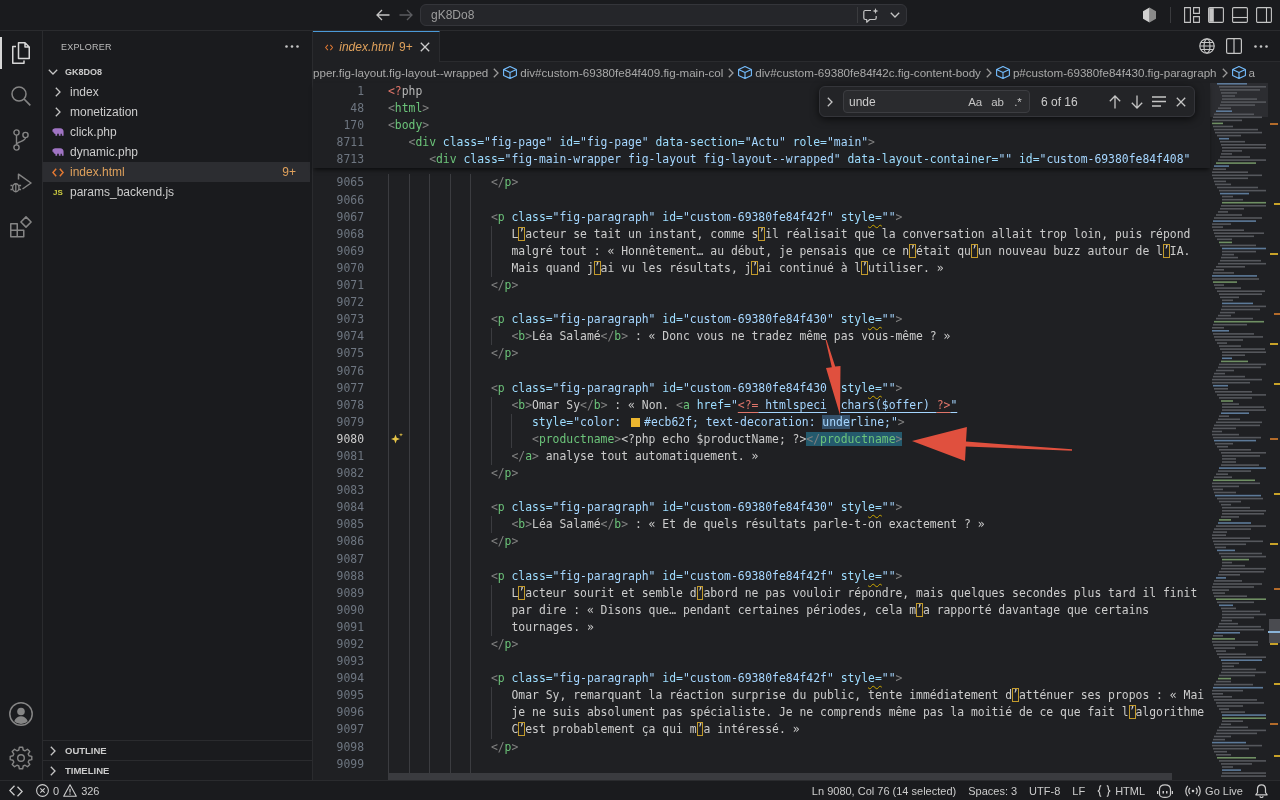  I want to click on code-line: <div class="fig-page" id="fig-page" data-section="Actu" role="main">, so click(641, 143).